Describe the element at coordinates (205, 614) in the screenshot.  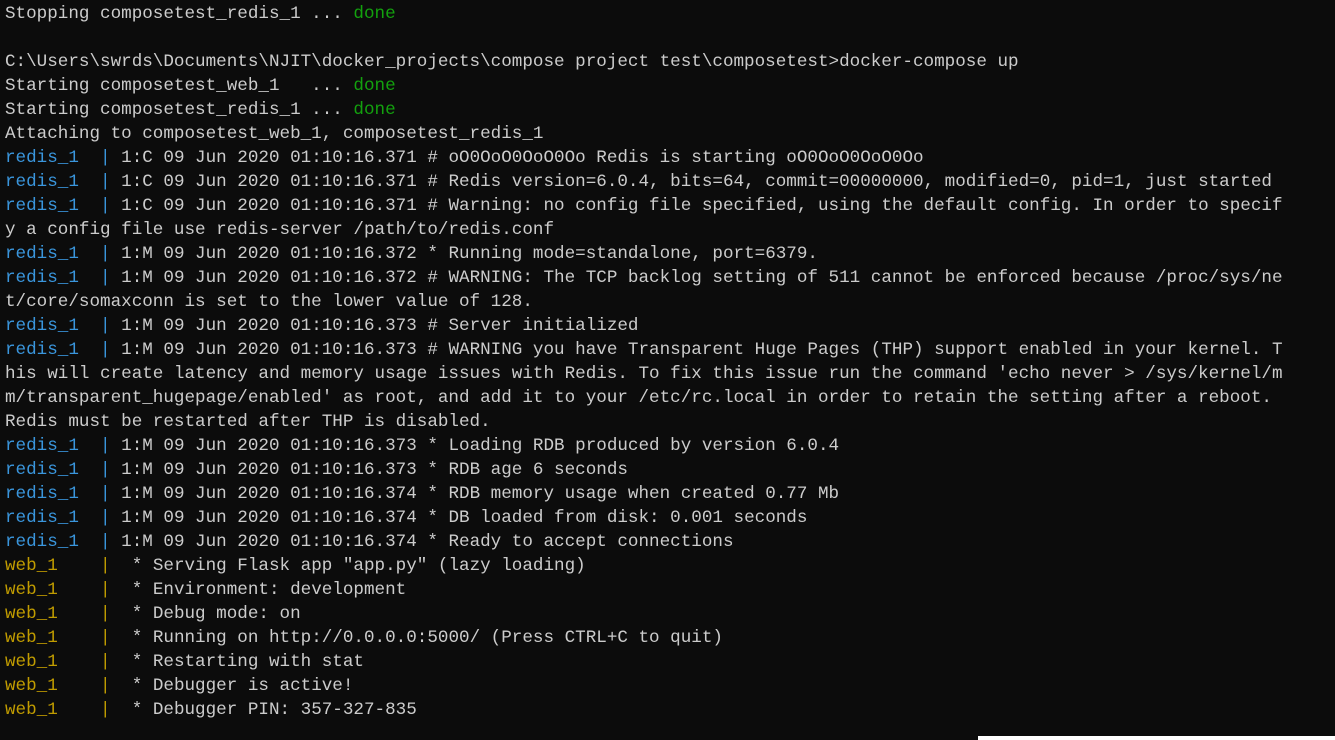
I see `log-message: * Debug mode: on` at that location.